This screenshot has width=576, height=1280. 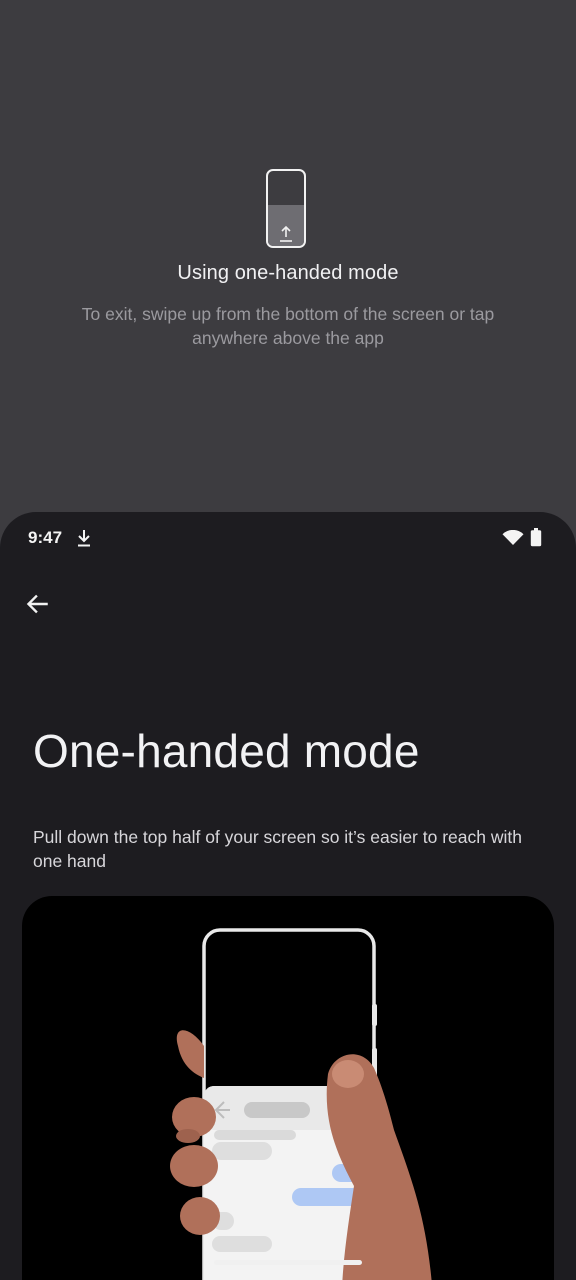 I want to click on gesture-nav-handle, so click(x=288, y=1262).